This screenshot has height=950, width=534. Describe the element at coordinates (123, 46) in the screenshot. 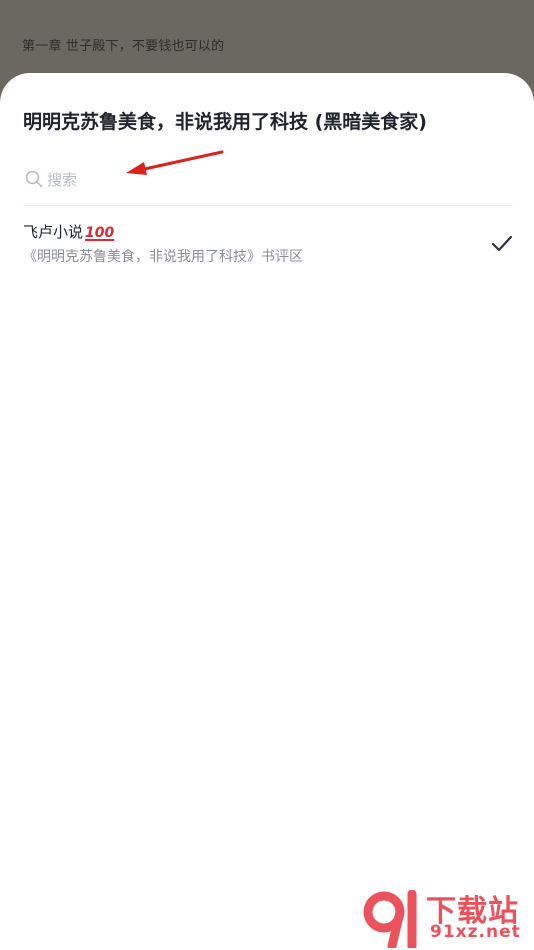

I see `chapter-title-background: 第一章 世子殿下，不要钱也可以的` at that location.